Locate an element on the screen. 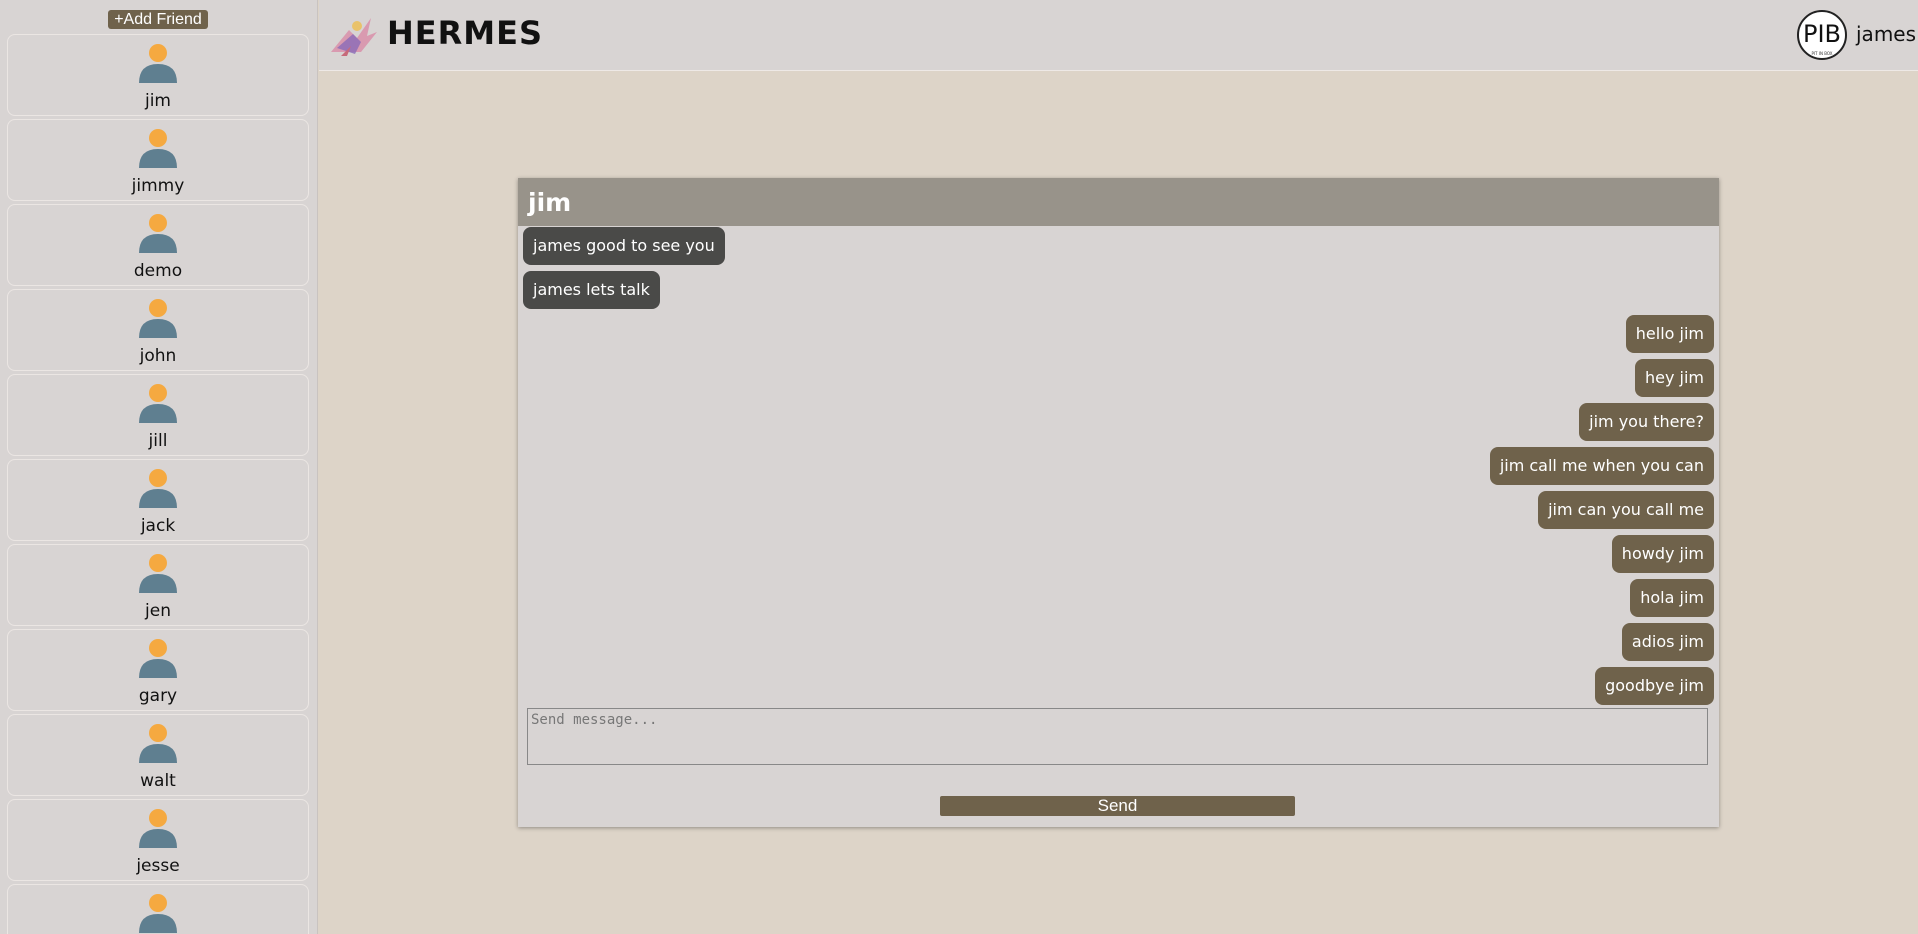 This screenshot has width=1918, height=934. message-input is located at coordinates (1117, 736).